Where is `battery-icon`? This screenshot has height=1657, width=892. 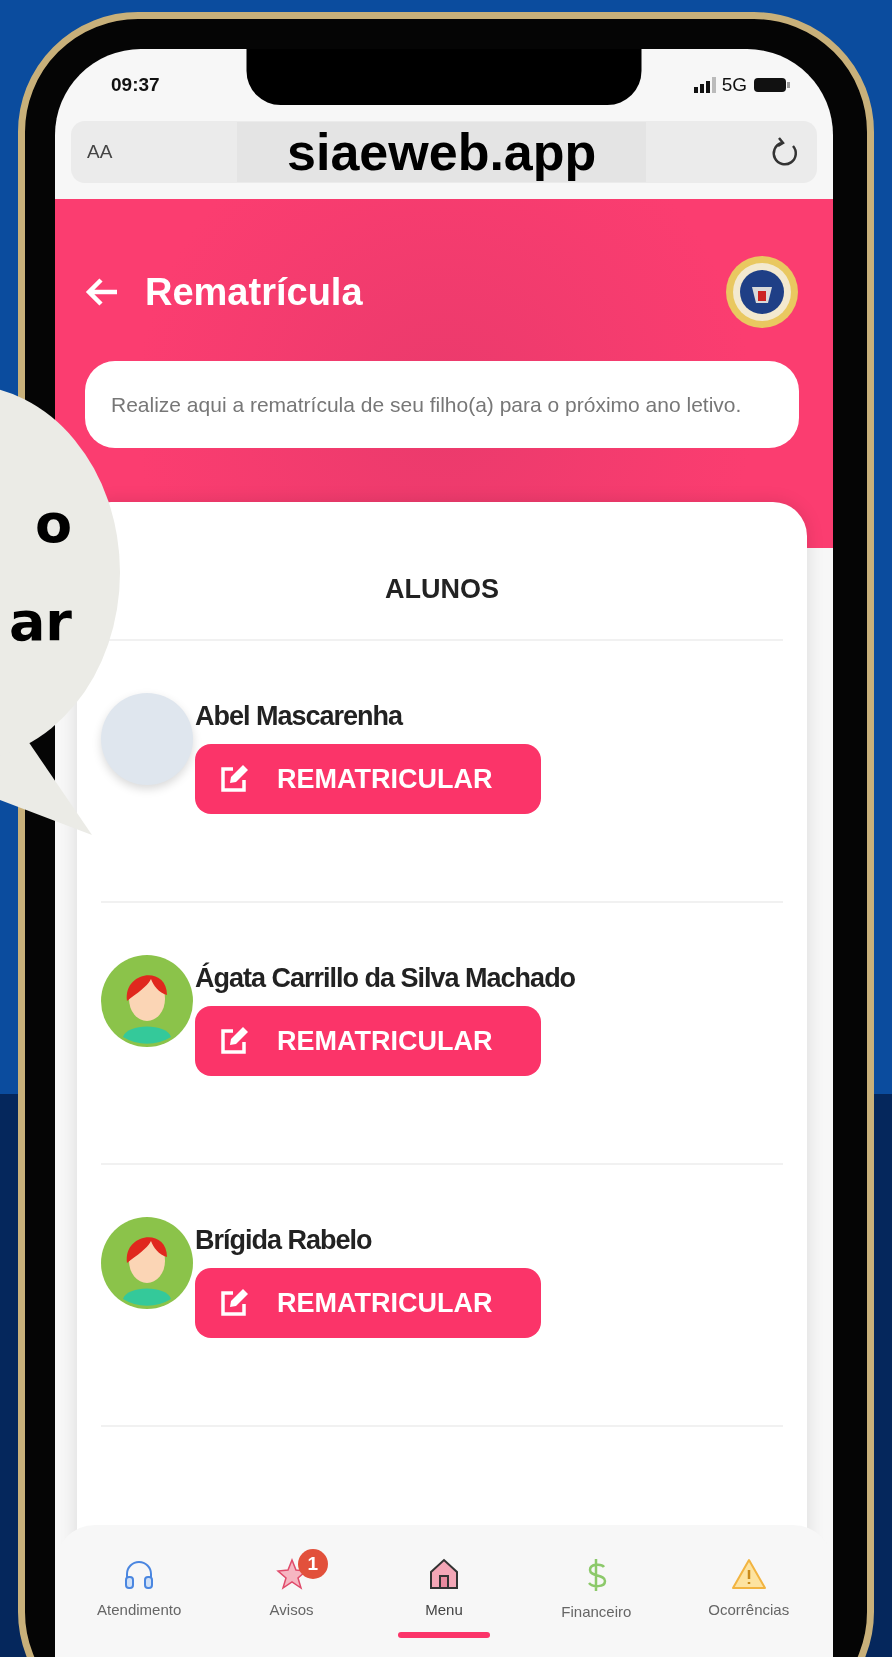 battery-icon is located at coordinates (772, 85).